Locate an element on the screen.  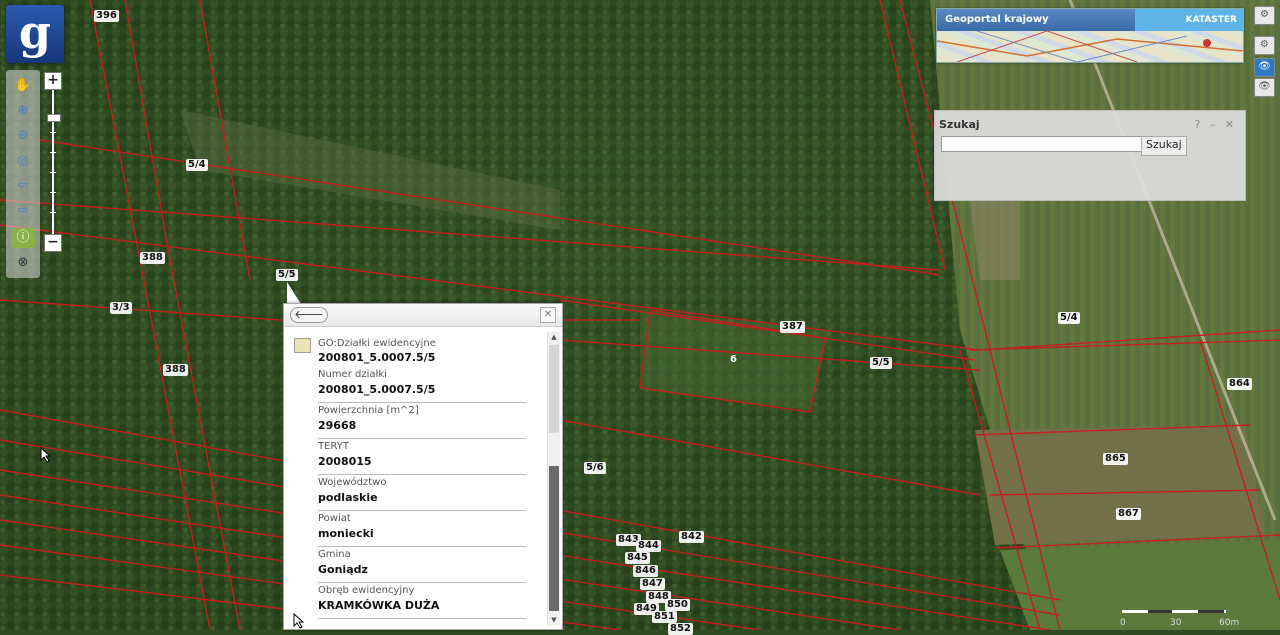
parcel-label: 3/3 is located at coordinates (121, 308).